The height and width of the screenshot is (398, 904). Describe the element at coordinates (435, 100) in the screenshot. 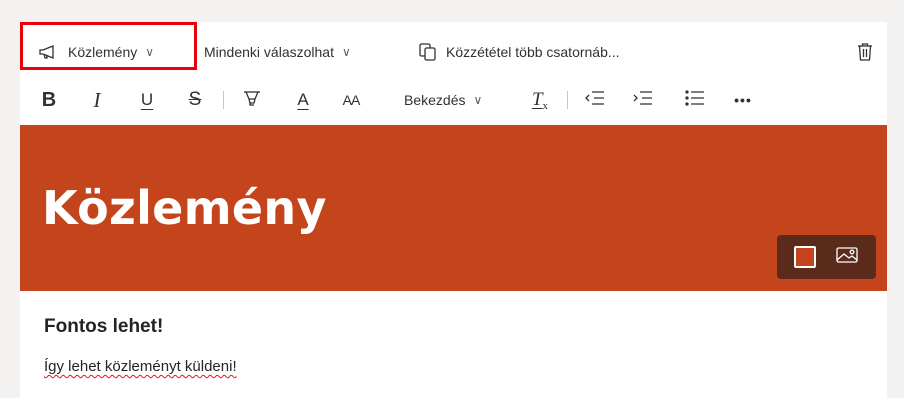

I see `paragraph-label: Bekezdés` at that location.